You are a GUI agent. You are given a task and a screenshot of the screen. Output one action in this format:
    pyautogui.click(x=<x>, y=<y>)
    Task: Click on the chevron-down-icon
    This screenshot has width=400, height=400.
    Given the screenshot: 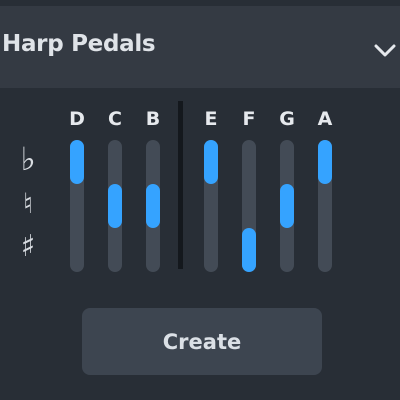 What is the action you would take?
    pyautogui.click(x=385, y=50)
    